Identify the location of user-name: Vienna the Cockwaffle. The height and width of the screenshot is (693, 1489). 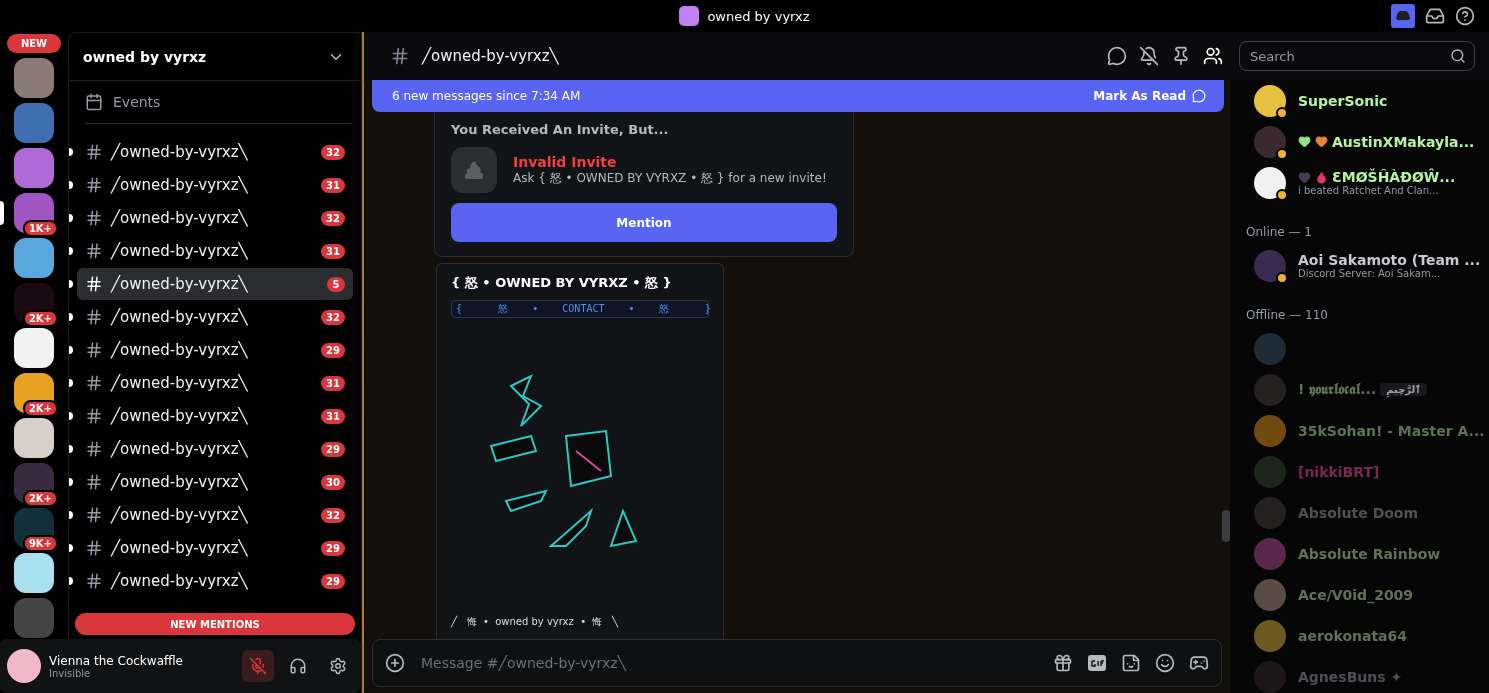
(116, 660).